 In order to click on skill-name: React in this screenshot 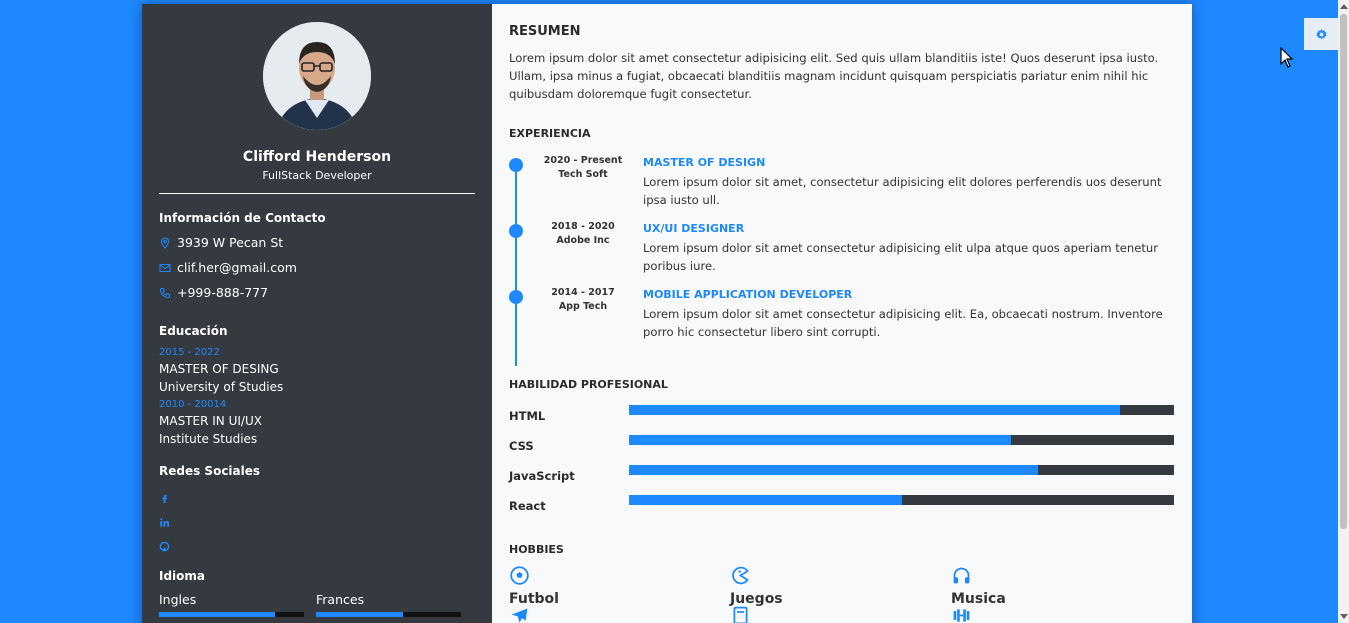, I will do `click(527, 506)`.